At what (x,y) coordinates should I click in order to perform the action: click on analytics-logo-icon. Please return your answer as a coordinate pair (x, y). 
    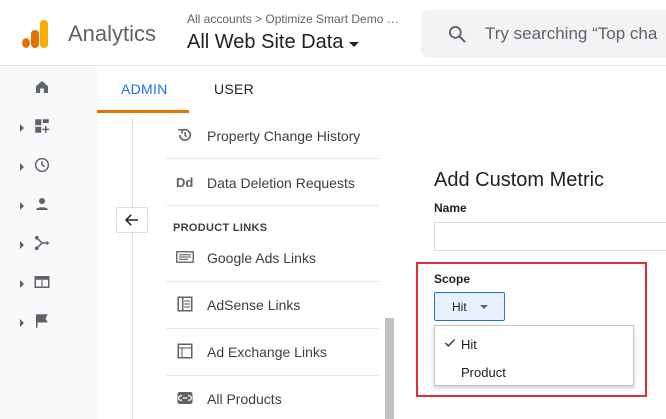
    Looking at the image, I should click on (36, 33).